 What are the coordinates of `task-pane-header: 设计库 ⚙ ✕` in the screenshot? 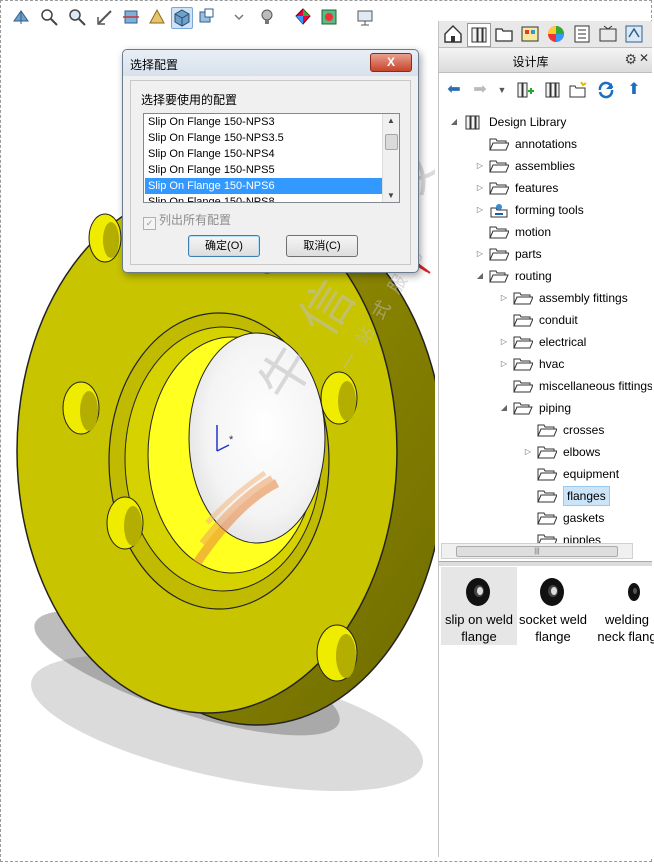 It's located at (545, 60).